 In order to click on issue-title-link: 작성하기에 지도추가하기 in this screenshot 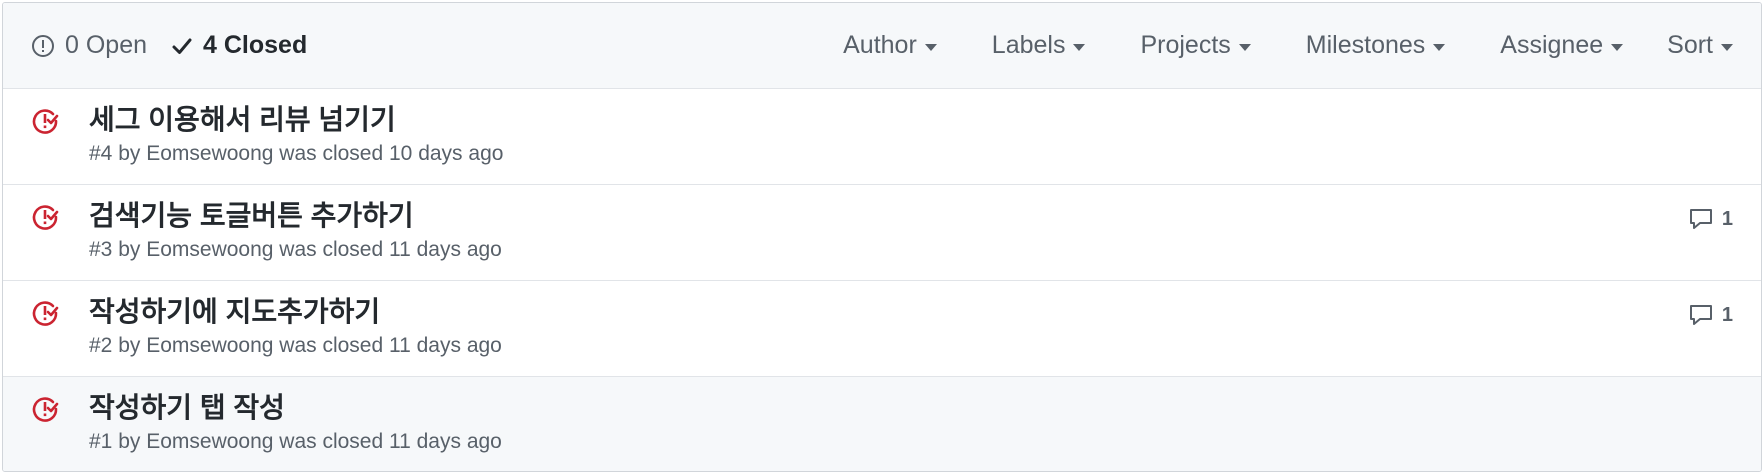, I will do `click(295, 312)`.